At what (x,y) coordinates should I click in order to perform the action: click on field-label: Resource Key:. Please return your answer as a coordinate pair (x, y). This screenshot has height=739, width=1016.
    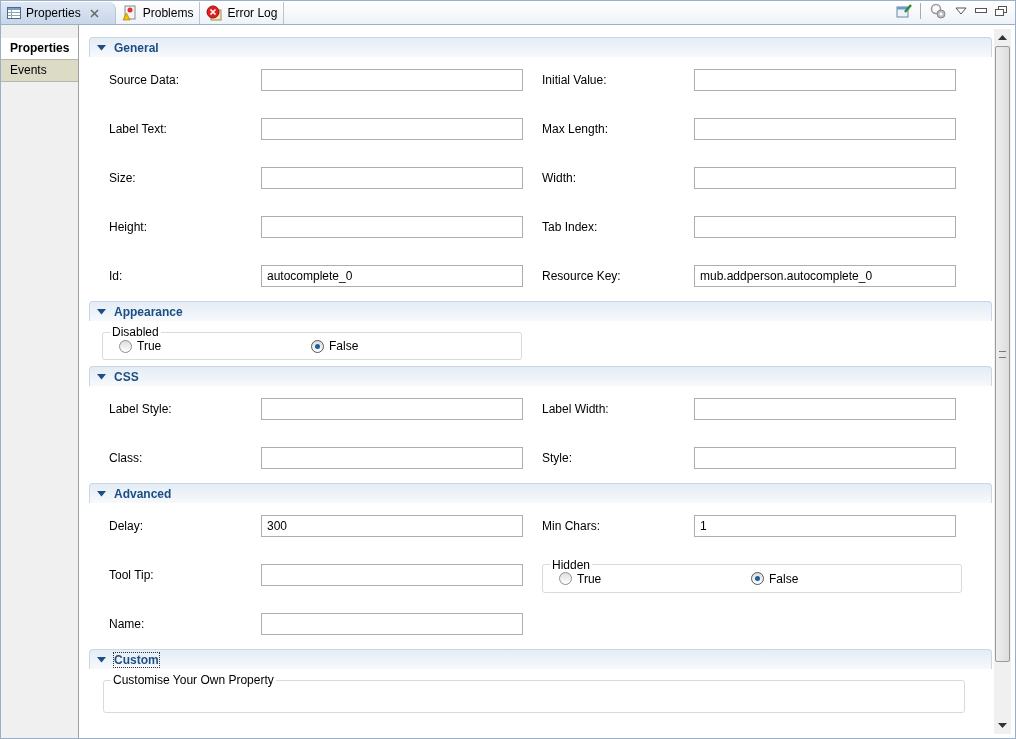
    Looking at the image, I should click on (582, 276).